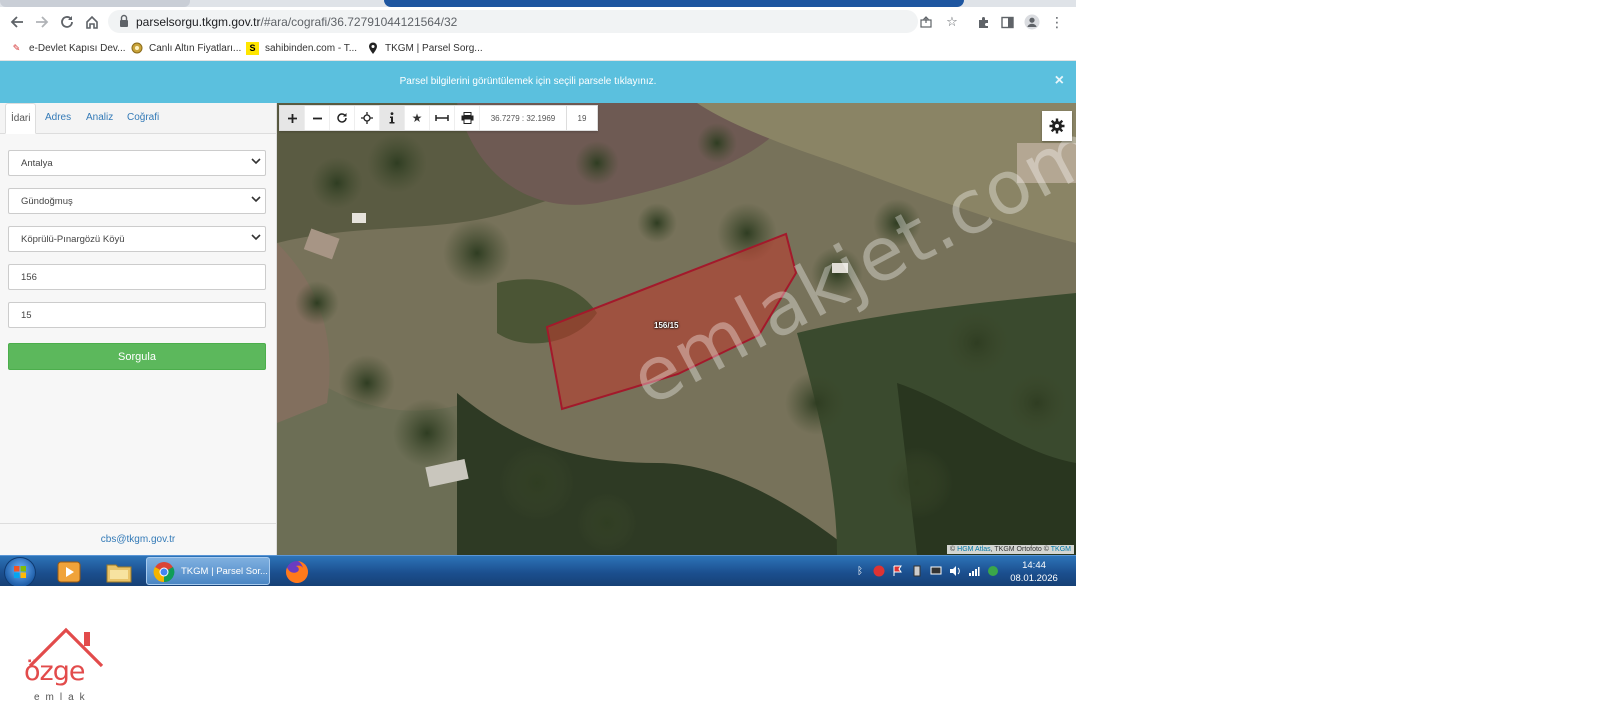 This screenshot has height=725, width=1600. I want to click on contact-email-link: cbs@tkgm.gov.tr, so click(138, 539).